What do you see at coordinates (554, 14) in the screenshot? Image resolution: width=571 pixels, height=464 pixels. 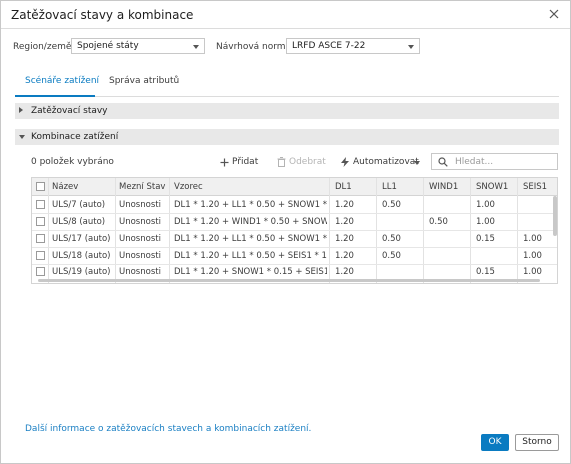 I see `close-icon` at bounding box center [554, 14].